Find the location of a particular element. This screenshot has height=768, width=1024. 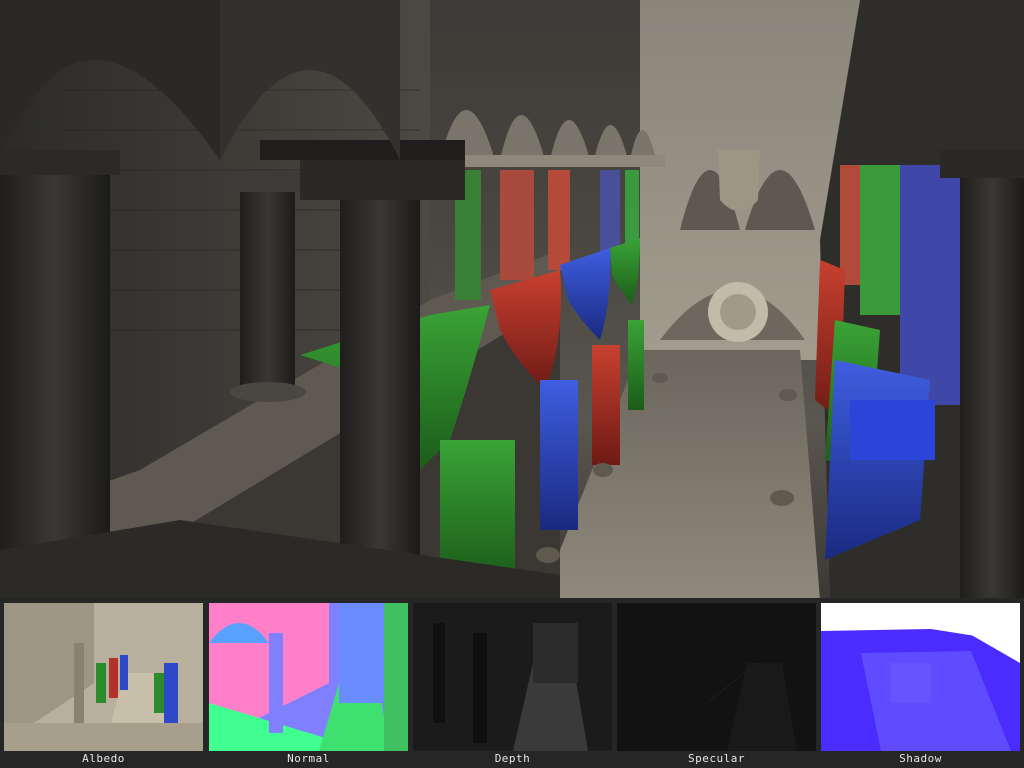

gbuffer-normal-preview is located at coordinates (308, 677).